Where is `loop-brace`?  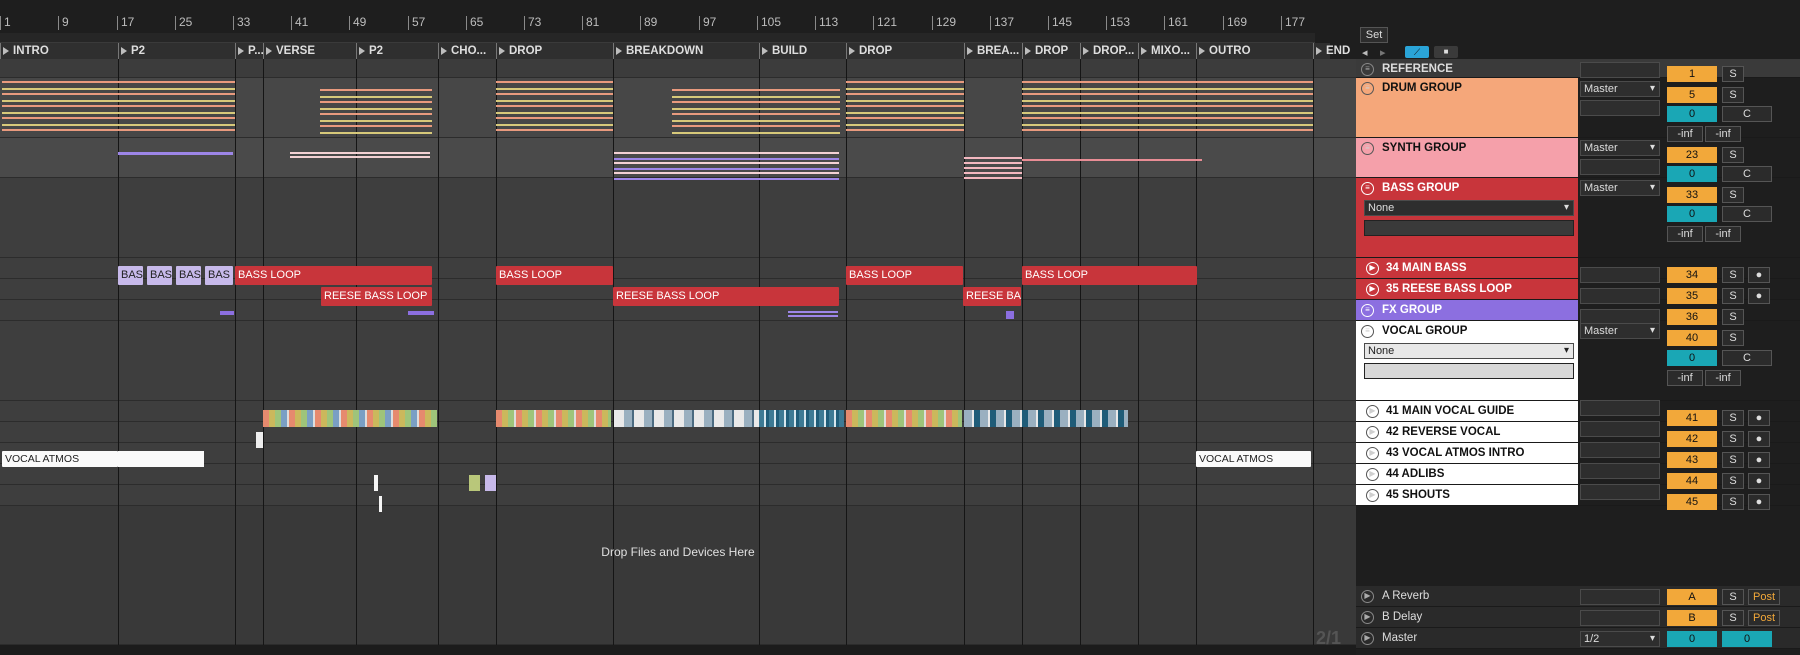
loop-brace is located at coordinates (657, 38).